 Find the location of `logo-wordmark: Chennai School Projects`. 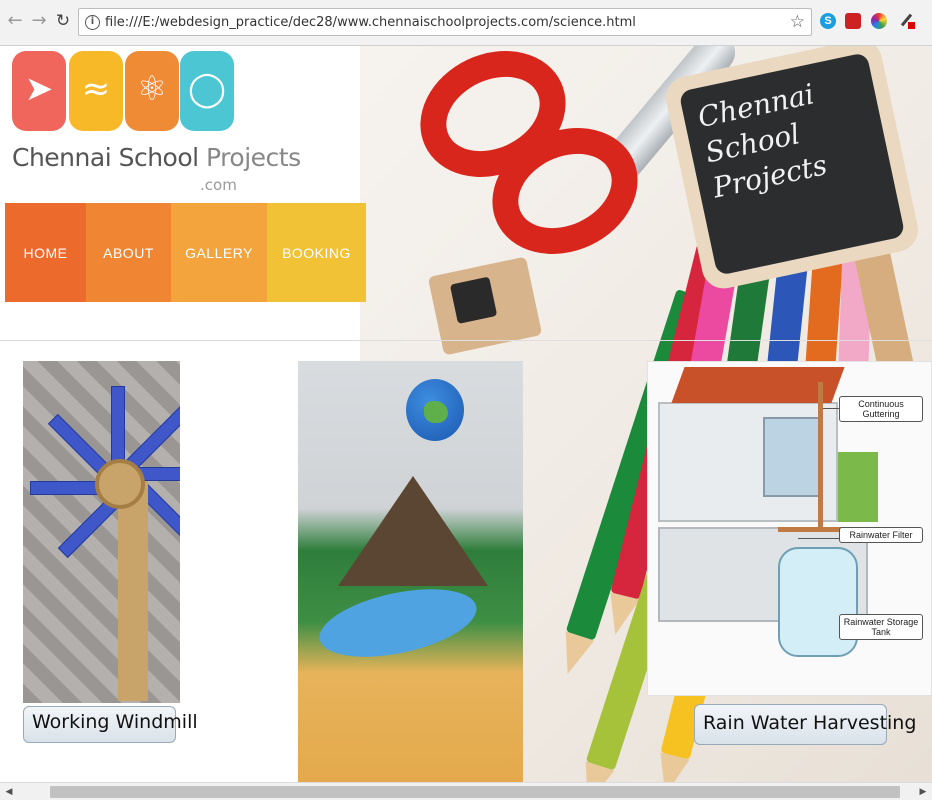

logo-wordmark: Chennai School Projects is located at coordinates (156, 157).